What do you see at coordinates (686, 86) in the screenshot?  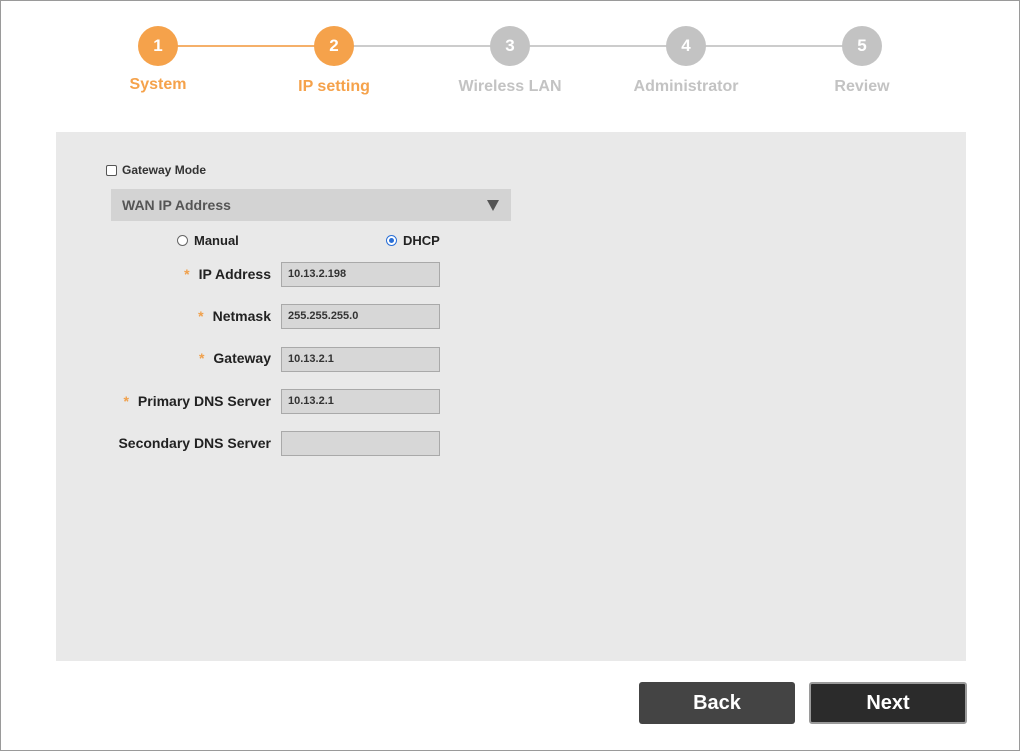 I see `step-4-label: Administrator` at bounding box center [686, 86].